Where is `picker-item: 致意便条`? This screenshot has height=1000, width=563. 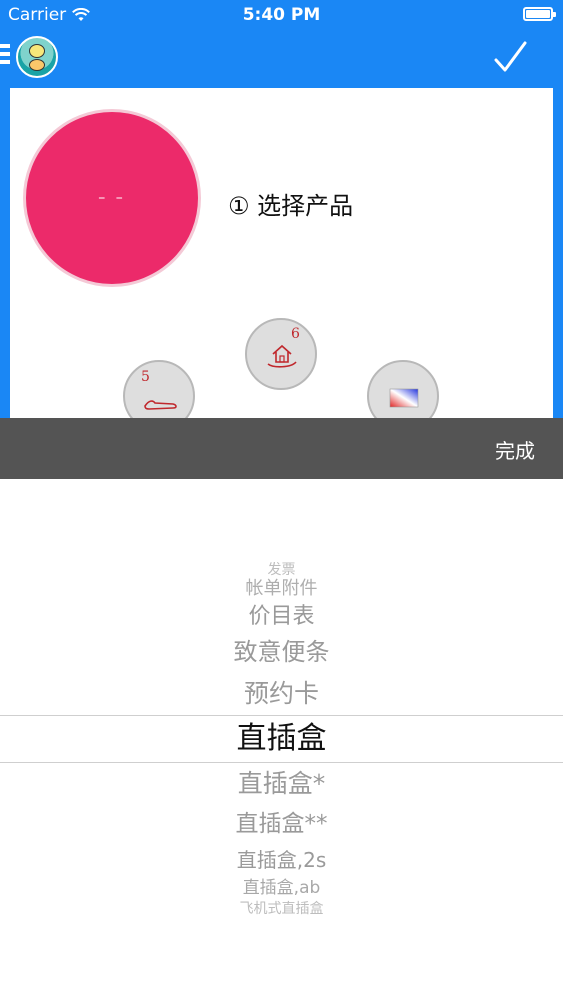
picker-item: 致意便条 is located at coordinates (281, 652).